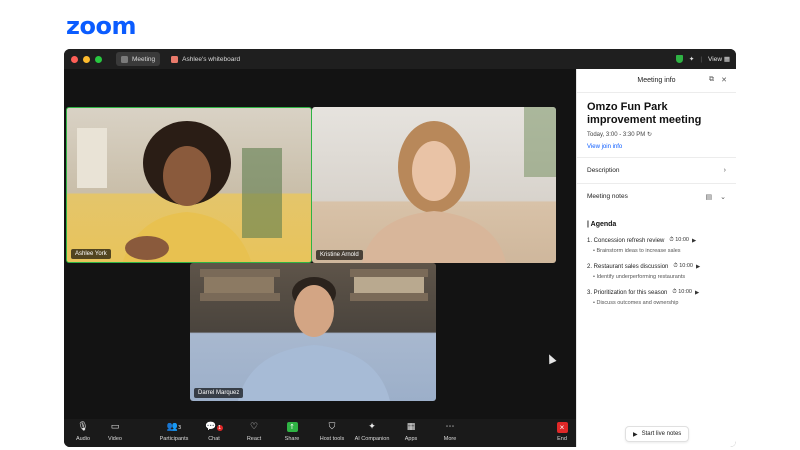  I want to click on react-button: ♡ React, so click(254, 432).